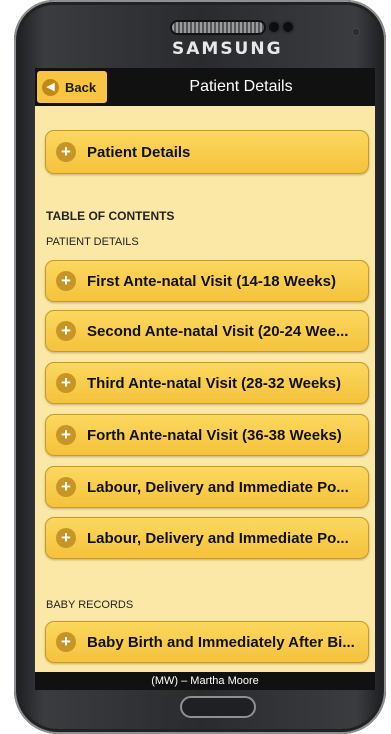  I want to click on patient-details-button: + Patient Details, so click(207, 152).